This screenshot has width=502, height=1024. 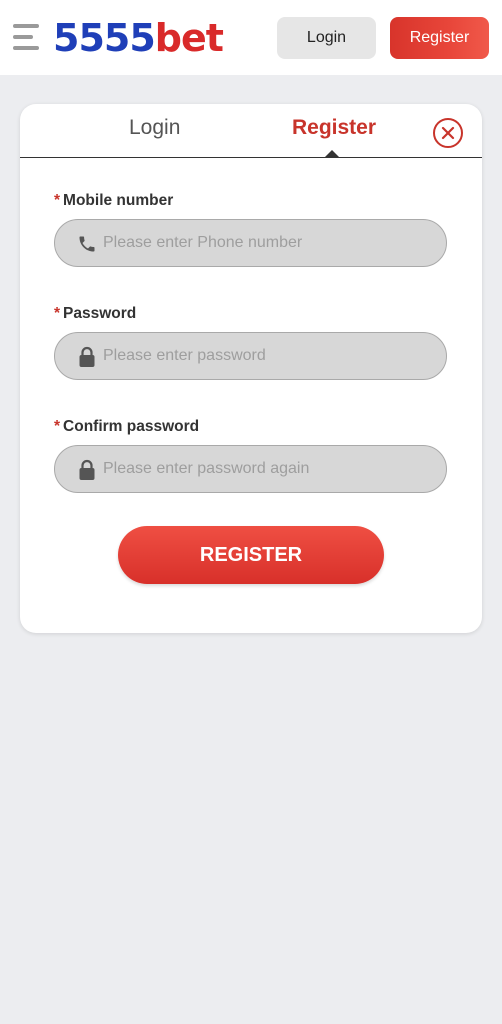 What do you see at coordinates (27, 38) in the screenshot?
I see `menu-icon` at bounding box center [27, 38].